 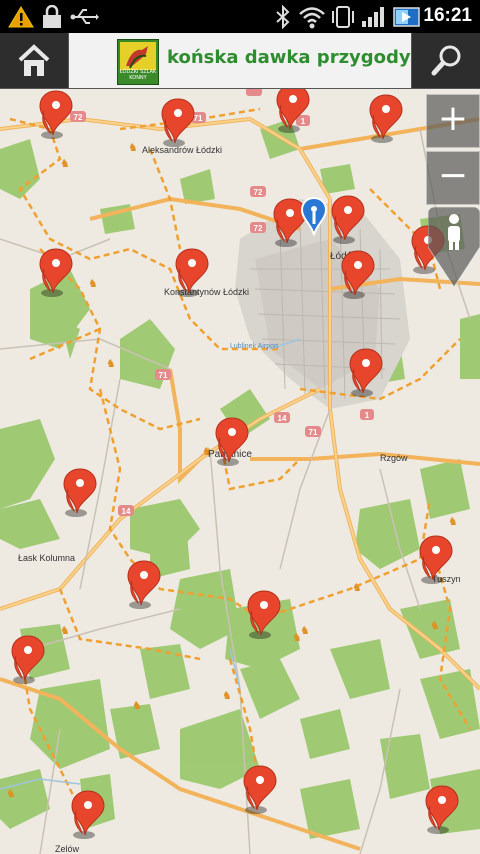 I want to click on zoom-out-button: −, so click(x=453, y=178).